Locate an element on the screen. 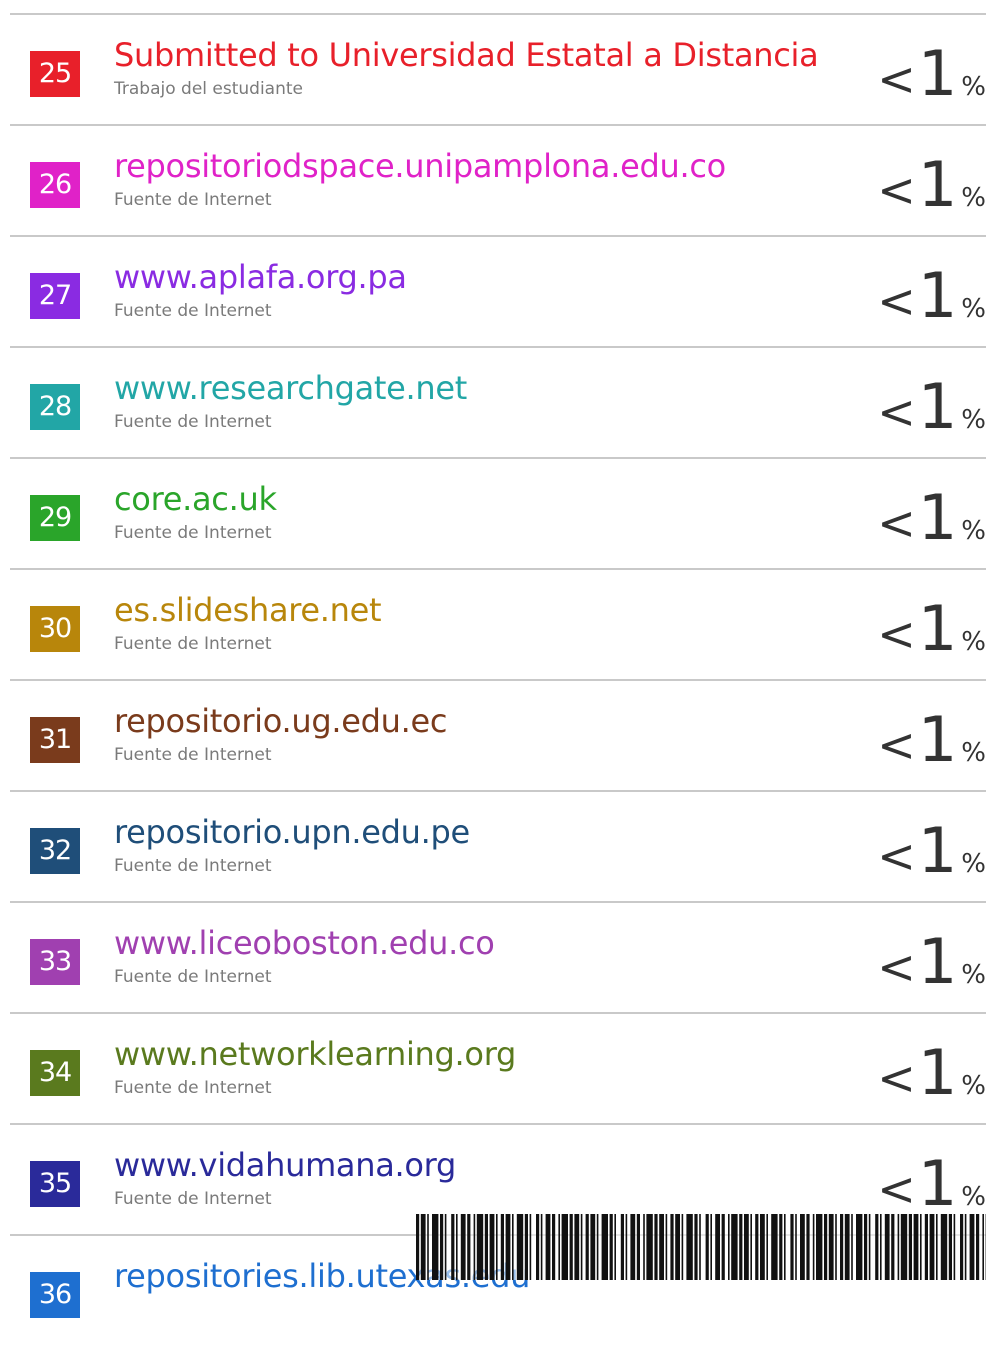  rank-badge: 28 is located at coordinates (55, 407).